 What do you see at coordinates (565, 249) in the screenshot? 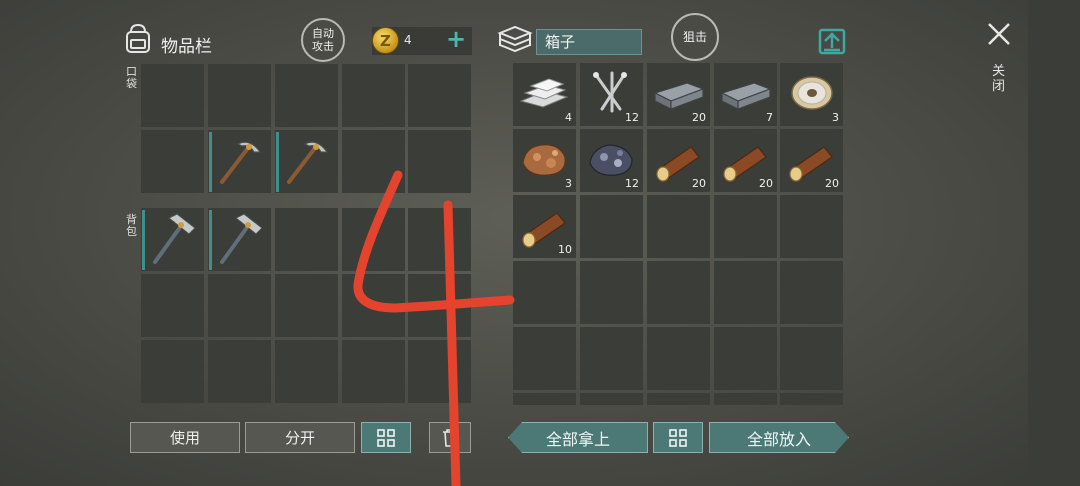
I see `item-quantity: 10` at bounding box center [565, 249].